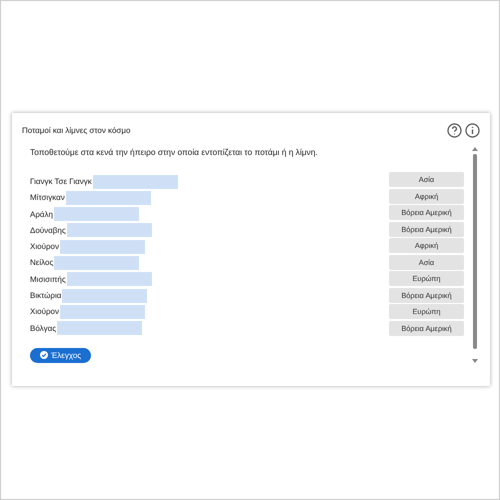 The height and width of the screenshot is (500, 500). Describe the element at coordinates (42, 263) in the screenshot. I see `item-label: Νείλος` at that location.